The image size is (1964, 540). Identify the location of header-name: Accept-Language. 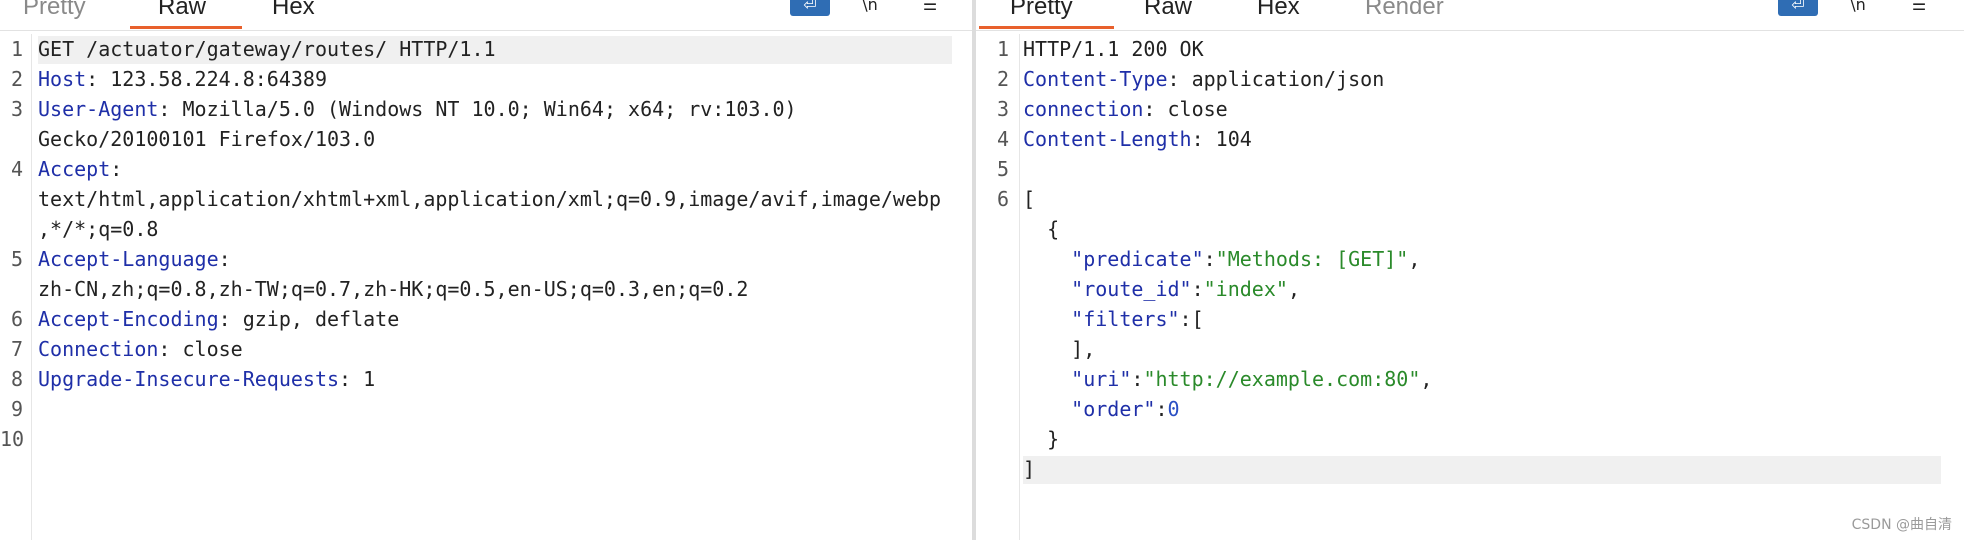
(128, 259).